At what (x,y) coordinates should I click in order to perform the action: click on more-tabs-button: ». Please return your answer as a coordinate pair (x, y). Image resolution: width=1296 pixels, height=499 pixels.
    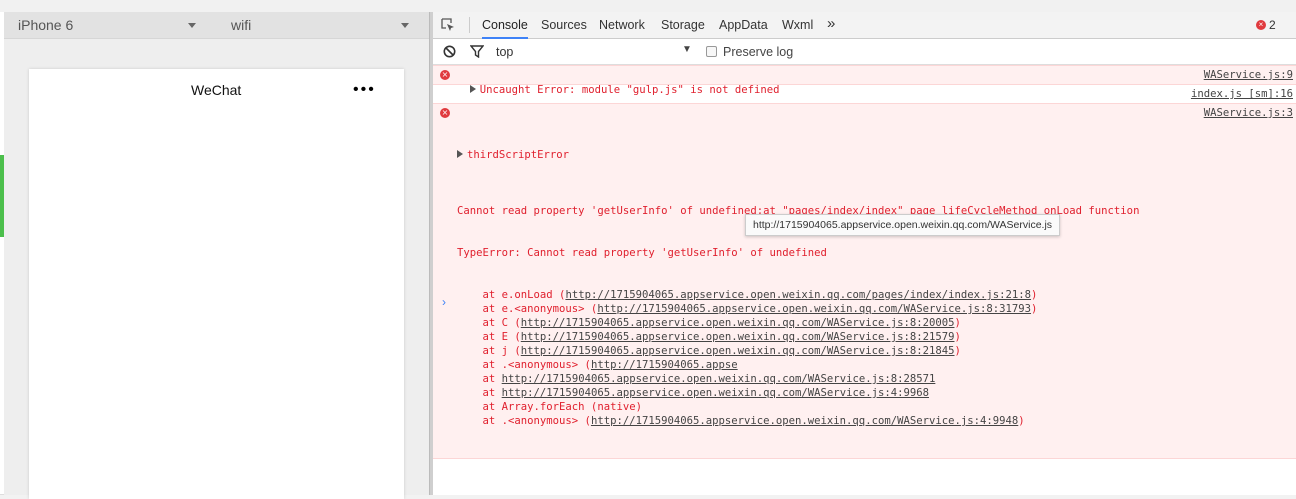
    Looking at the image, I should click on (831, 23).